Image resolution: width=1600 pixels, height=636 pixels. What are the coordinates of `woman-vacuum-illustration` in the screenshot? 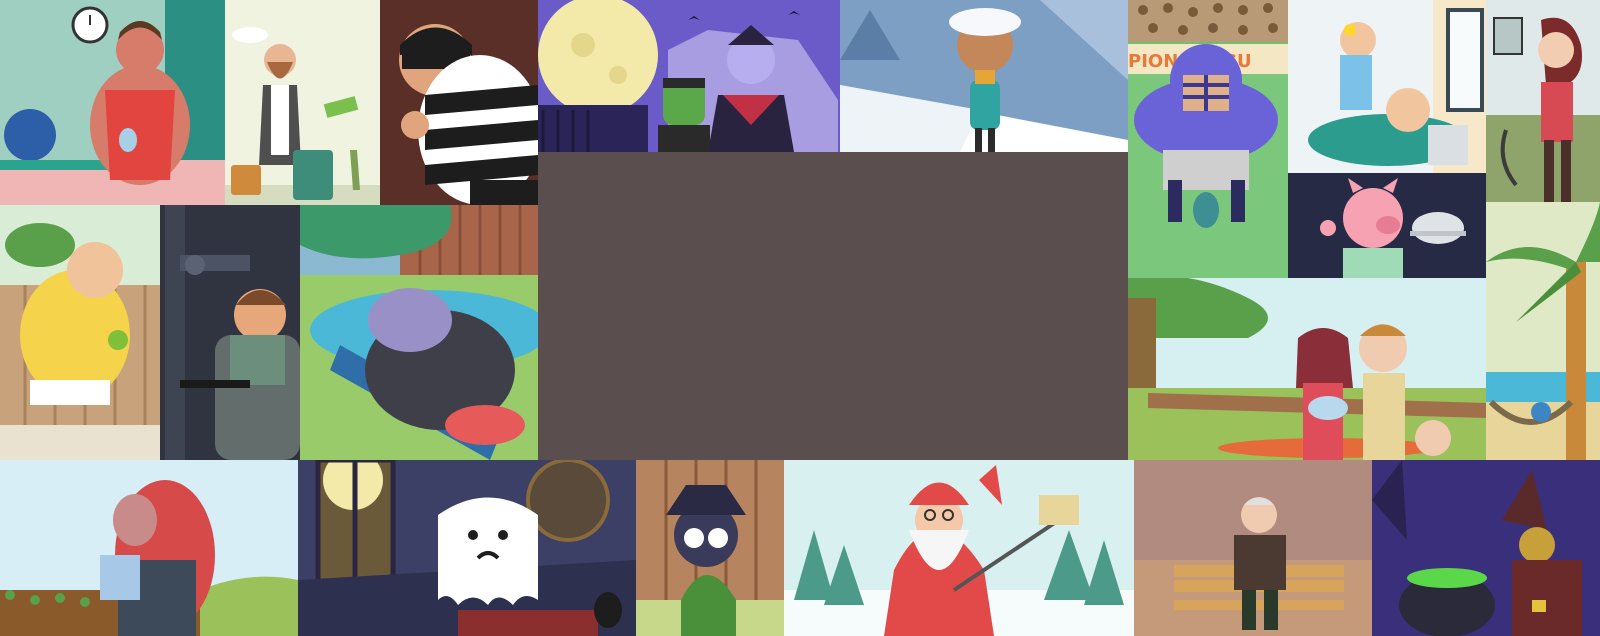 It's located at (1543, 109).